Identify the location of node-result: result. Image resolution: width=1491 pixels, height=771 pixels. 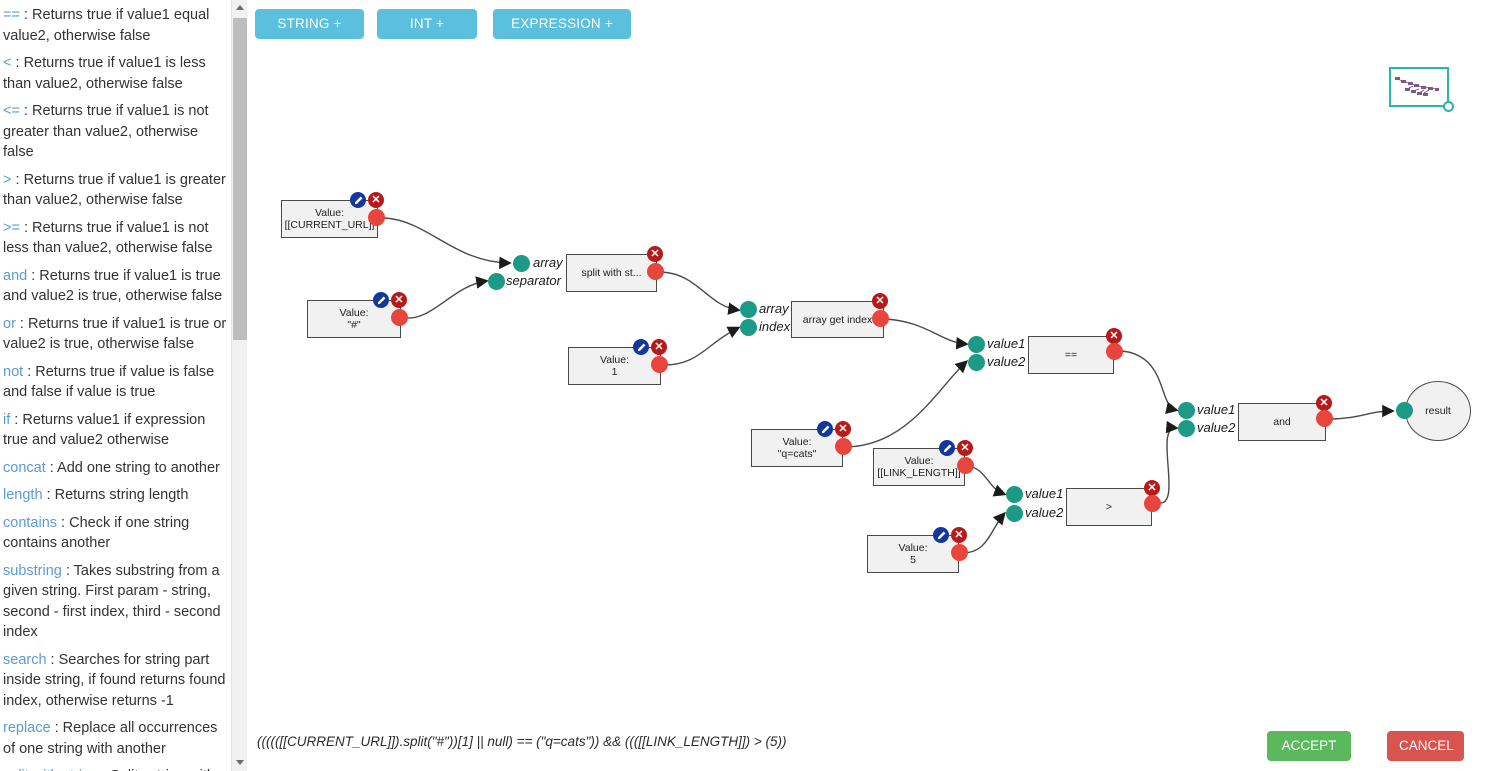
(1438, 411).